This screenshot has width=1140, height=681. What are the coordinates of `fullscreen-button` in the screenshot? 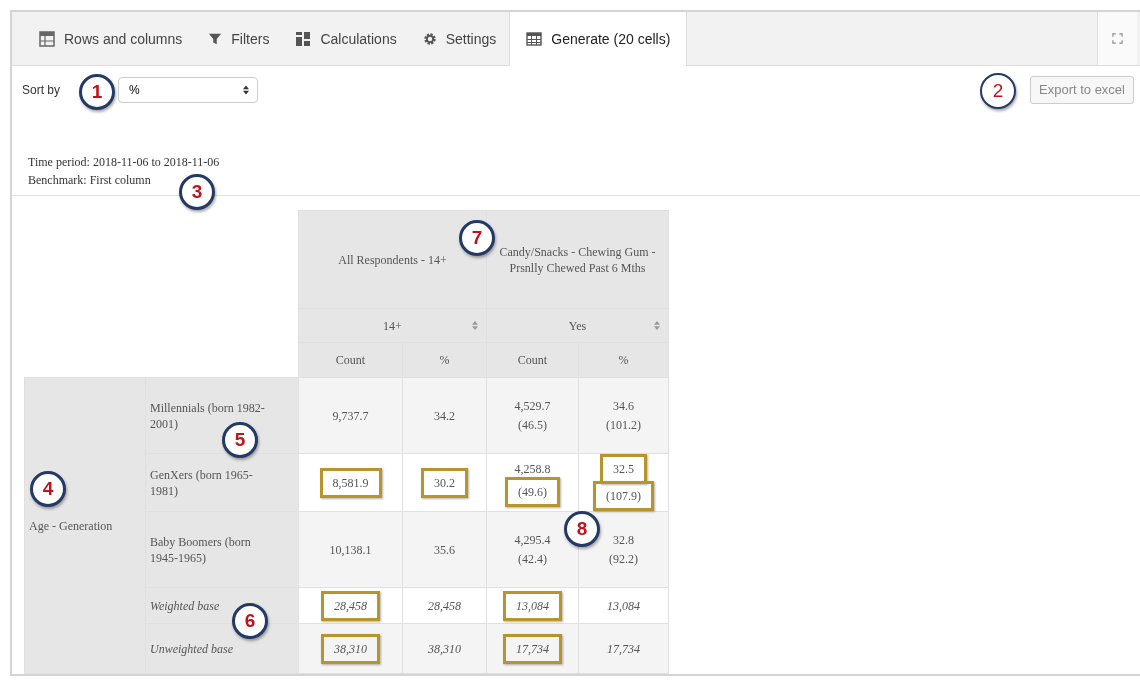 It's located at (1117, 38).